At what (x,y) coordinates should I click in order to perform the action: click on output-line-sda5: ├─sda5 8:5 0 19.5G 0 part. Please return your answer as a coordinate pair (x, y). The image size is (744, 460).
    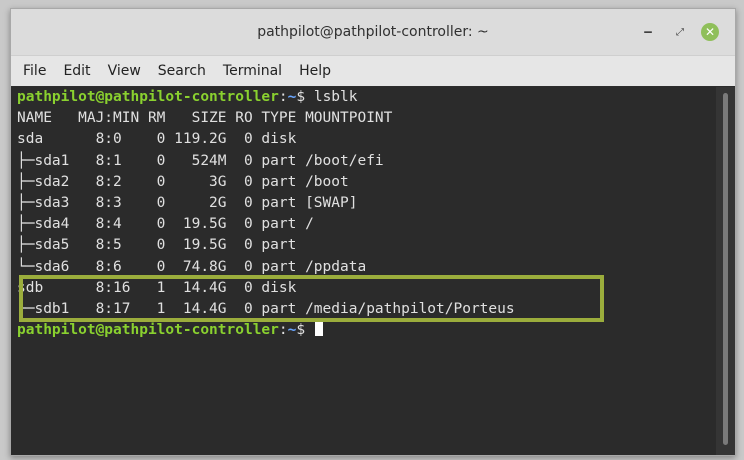
    Looking at the image, I should click on (161, 245).